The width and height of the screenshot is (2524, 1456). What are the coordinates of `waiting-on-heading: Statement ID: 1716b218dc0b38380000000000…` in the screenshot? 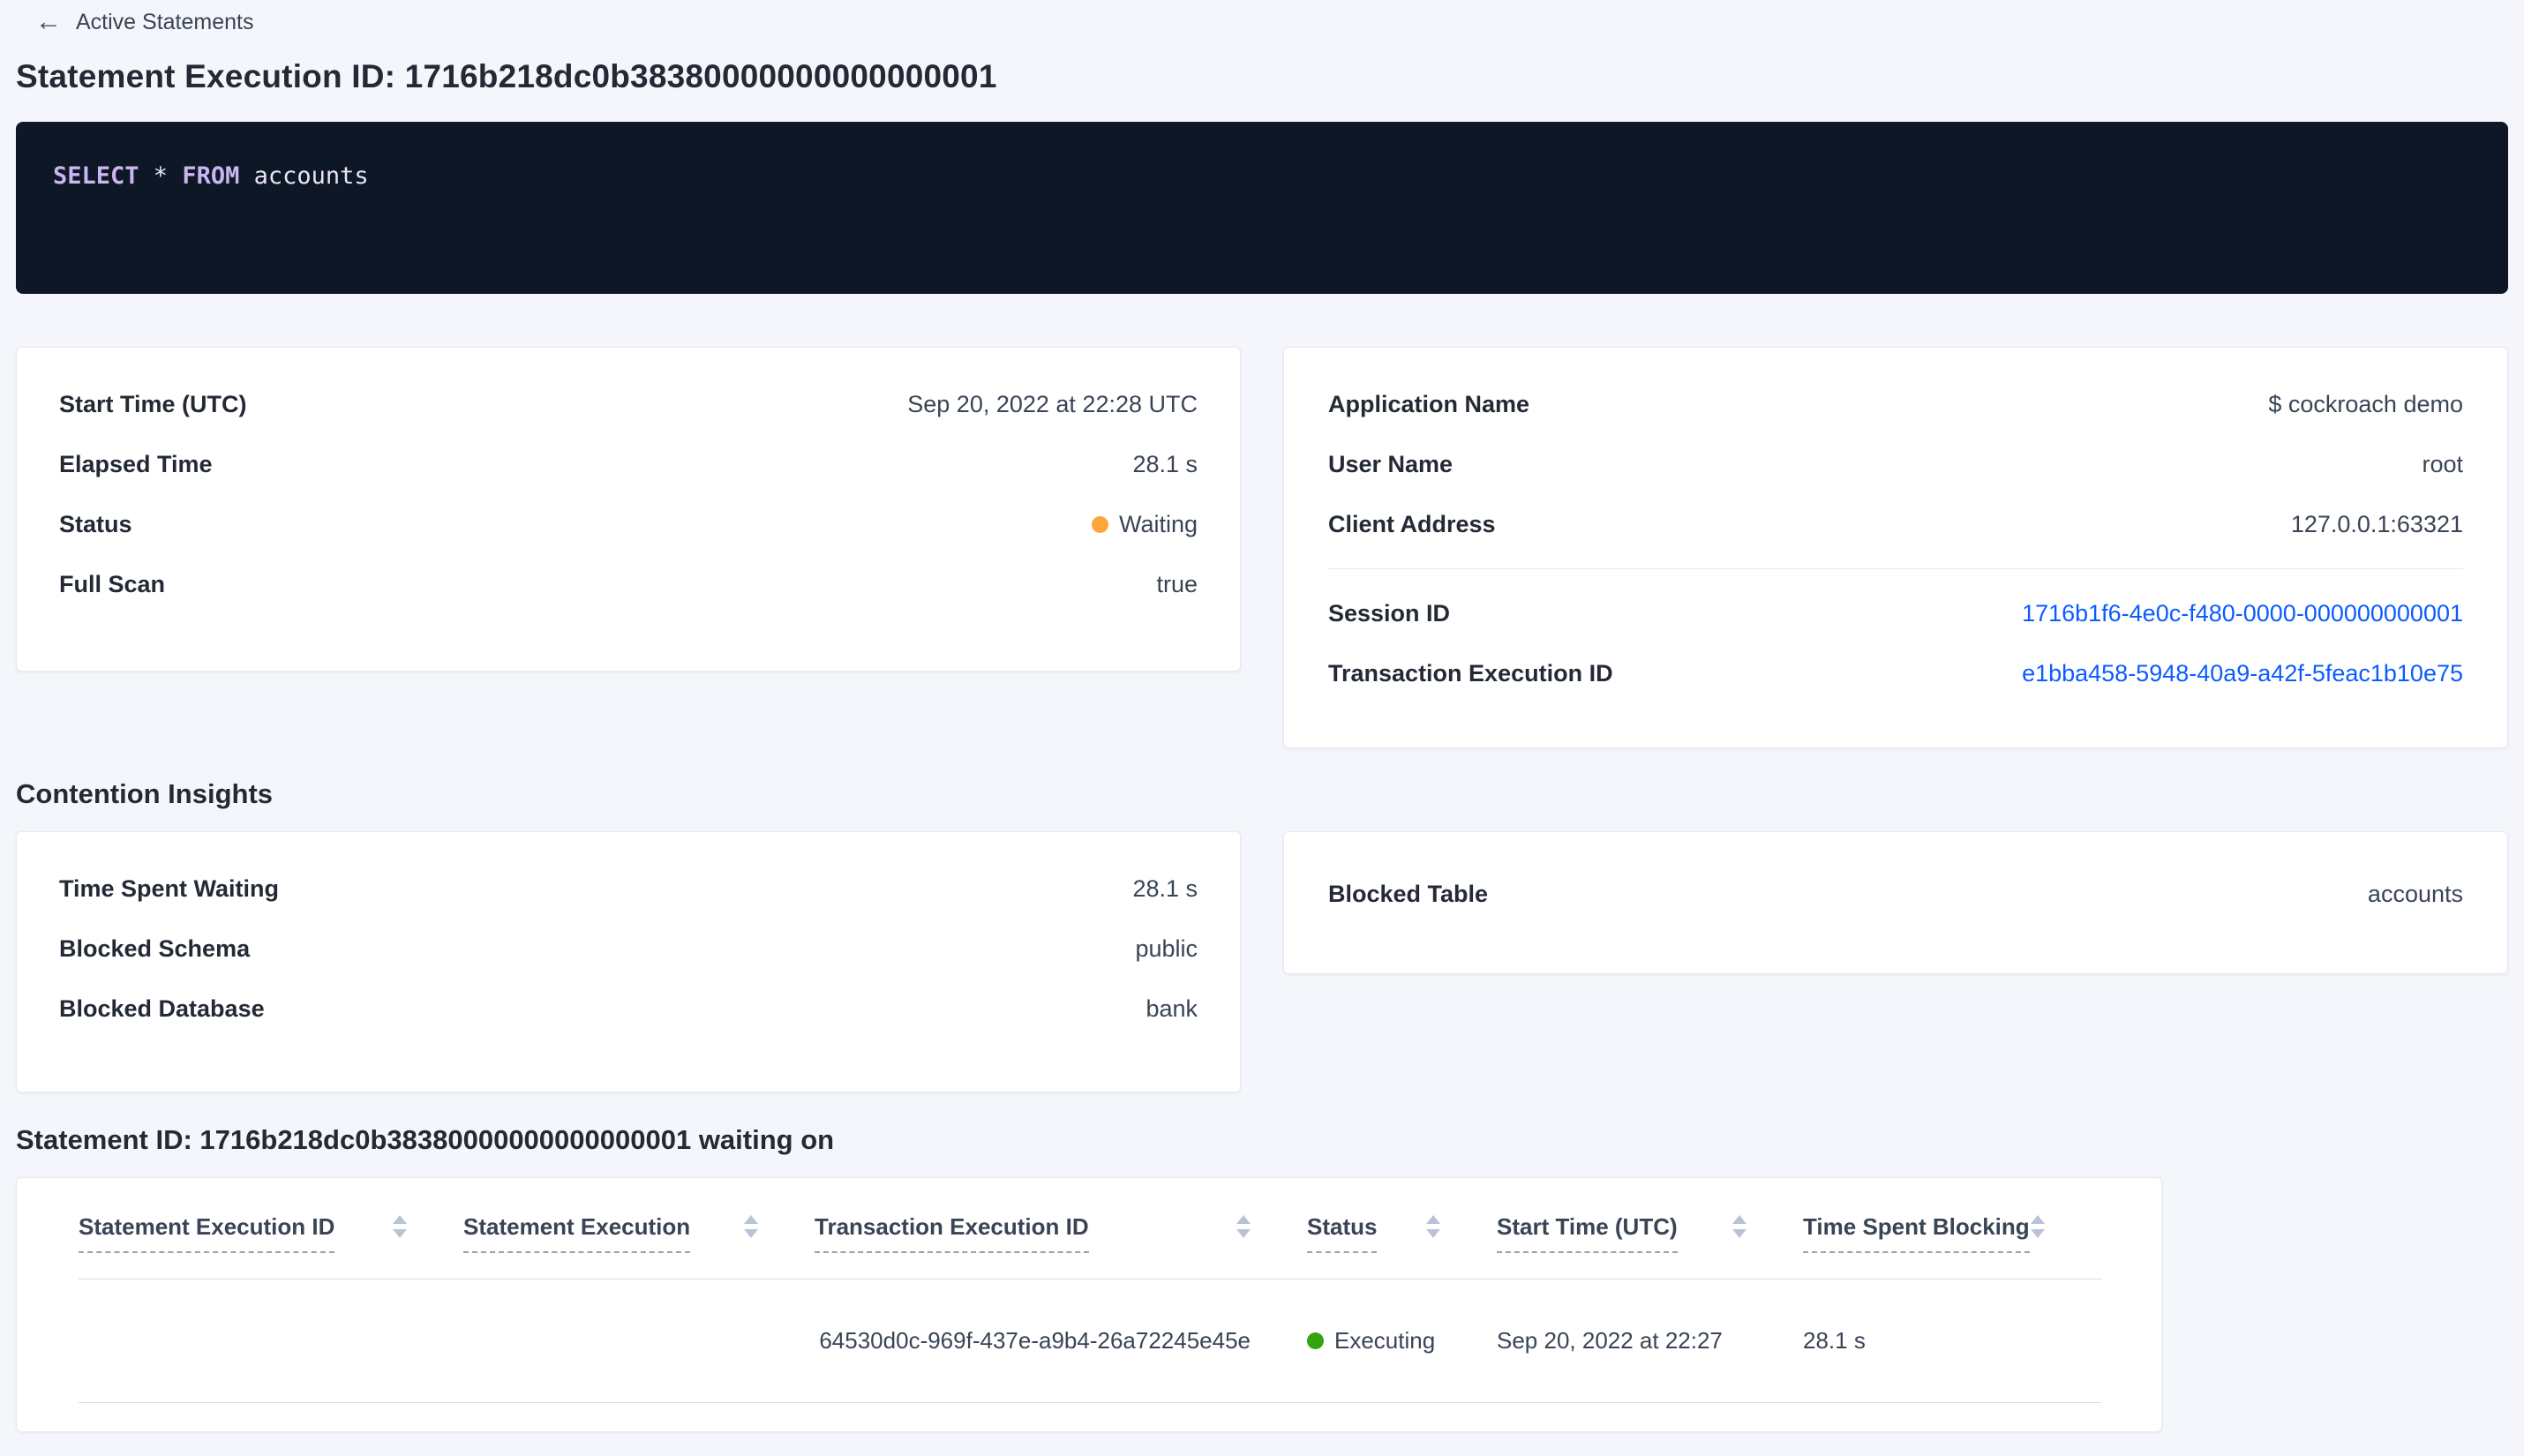 It's located at (425, 1139).